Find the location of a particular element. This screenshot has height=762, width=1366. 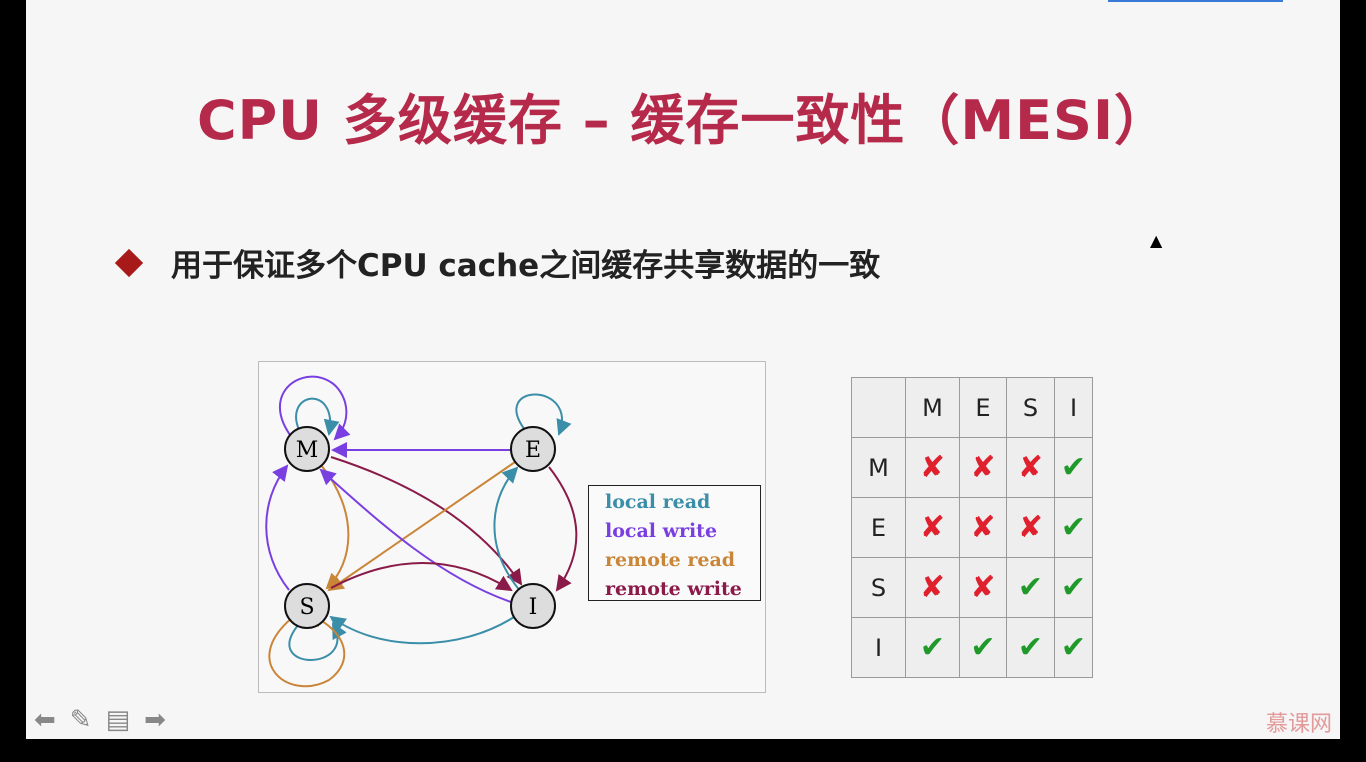

state-node-s: S is located at coordinates (307, 606).